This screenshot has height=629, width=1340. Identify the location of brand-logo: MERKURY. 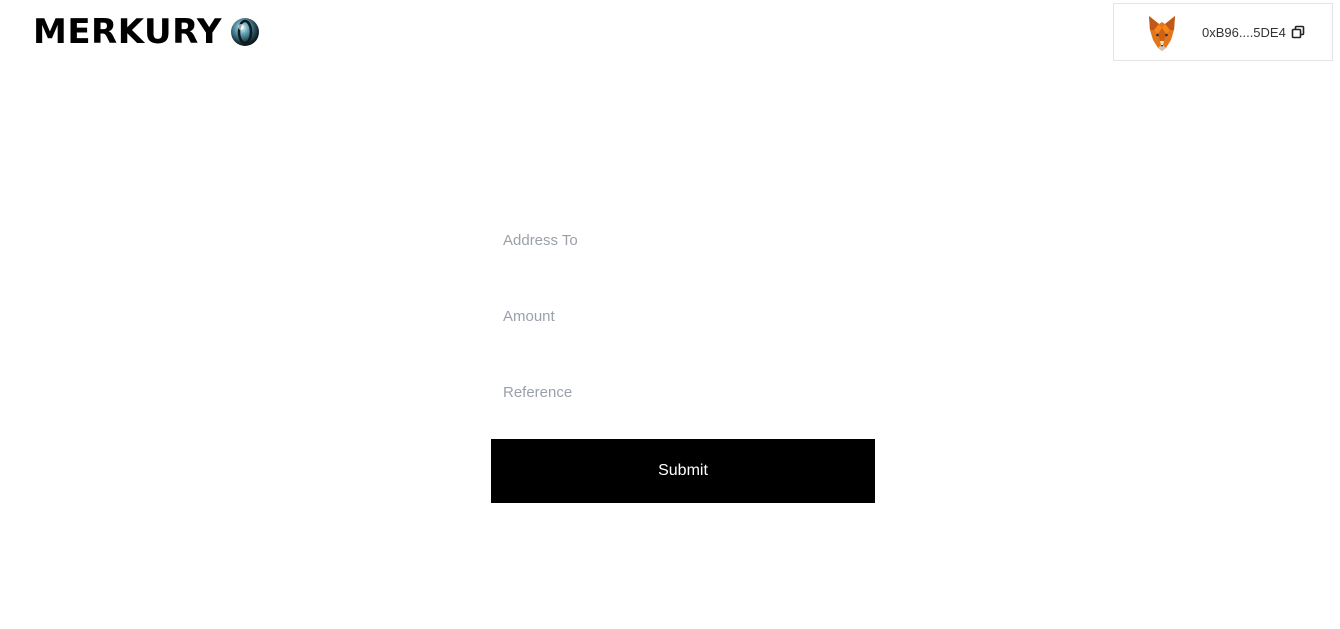
(146, 32).